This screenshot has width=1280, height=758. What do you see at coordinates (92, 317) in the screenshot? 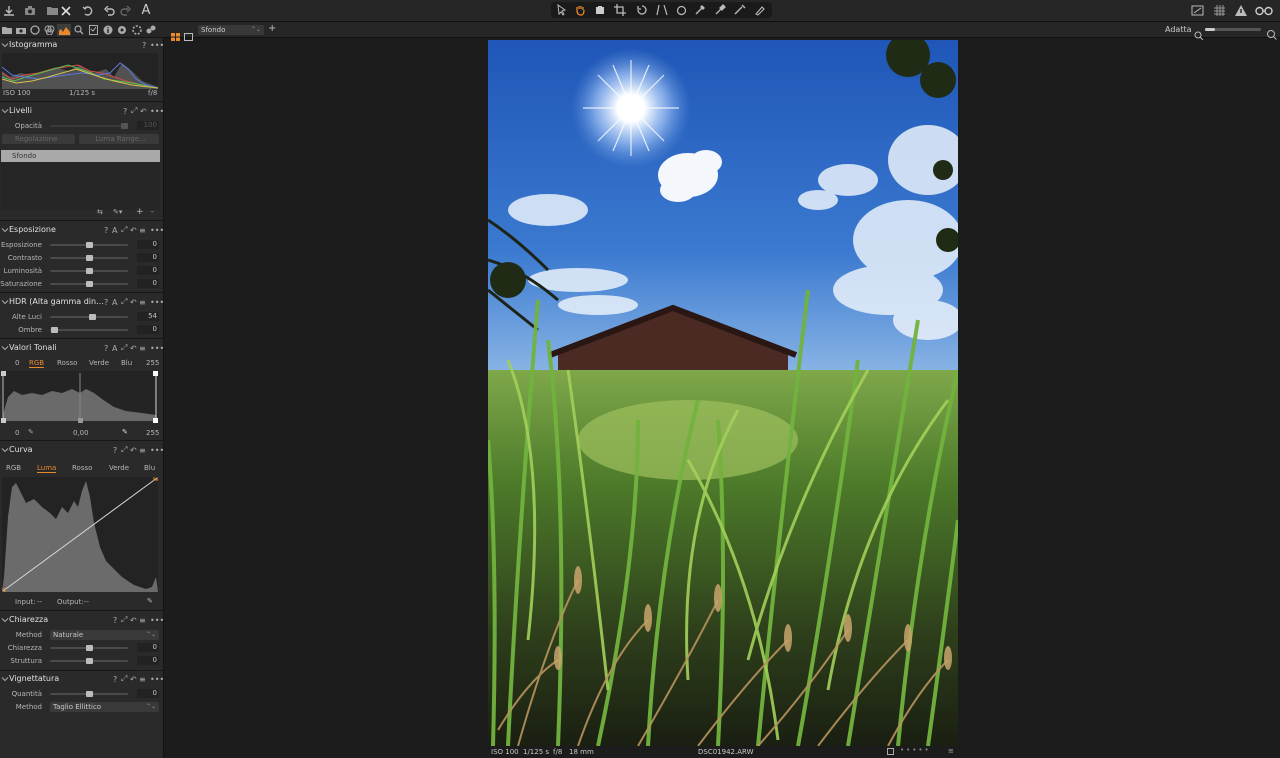
I see `highlights-slider-knob` at bounding box center [92, 317].